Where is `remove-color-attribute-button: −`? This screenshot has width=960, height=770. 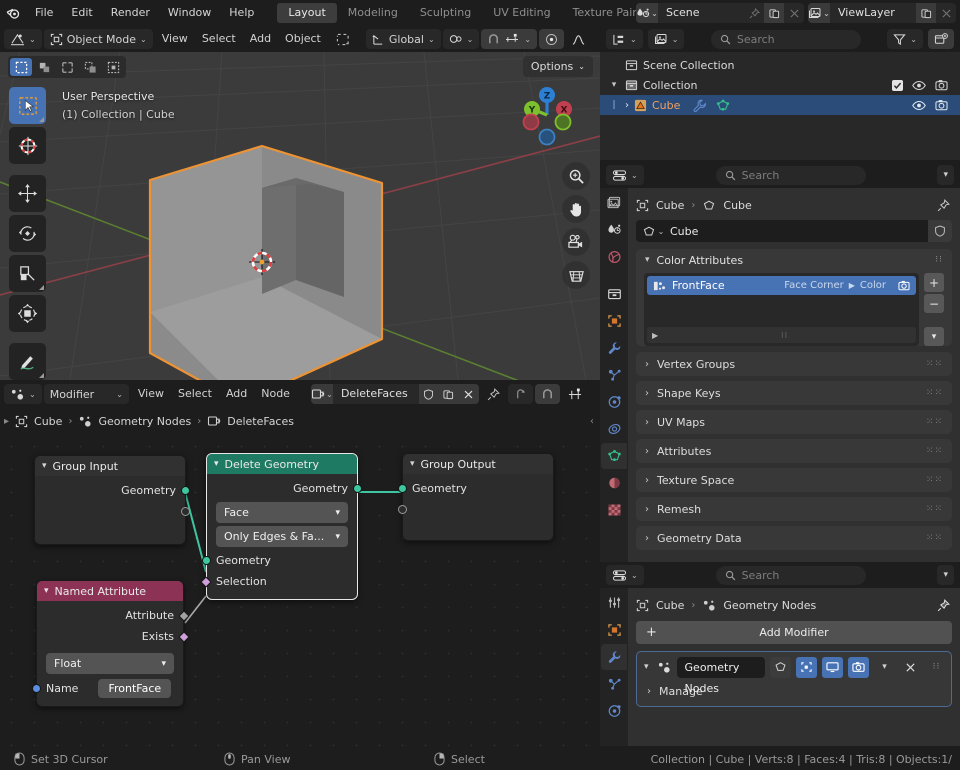
remove-color-attribute-button: − is located at coordinates (934, 303).